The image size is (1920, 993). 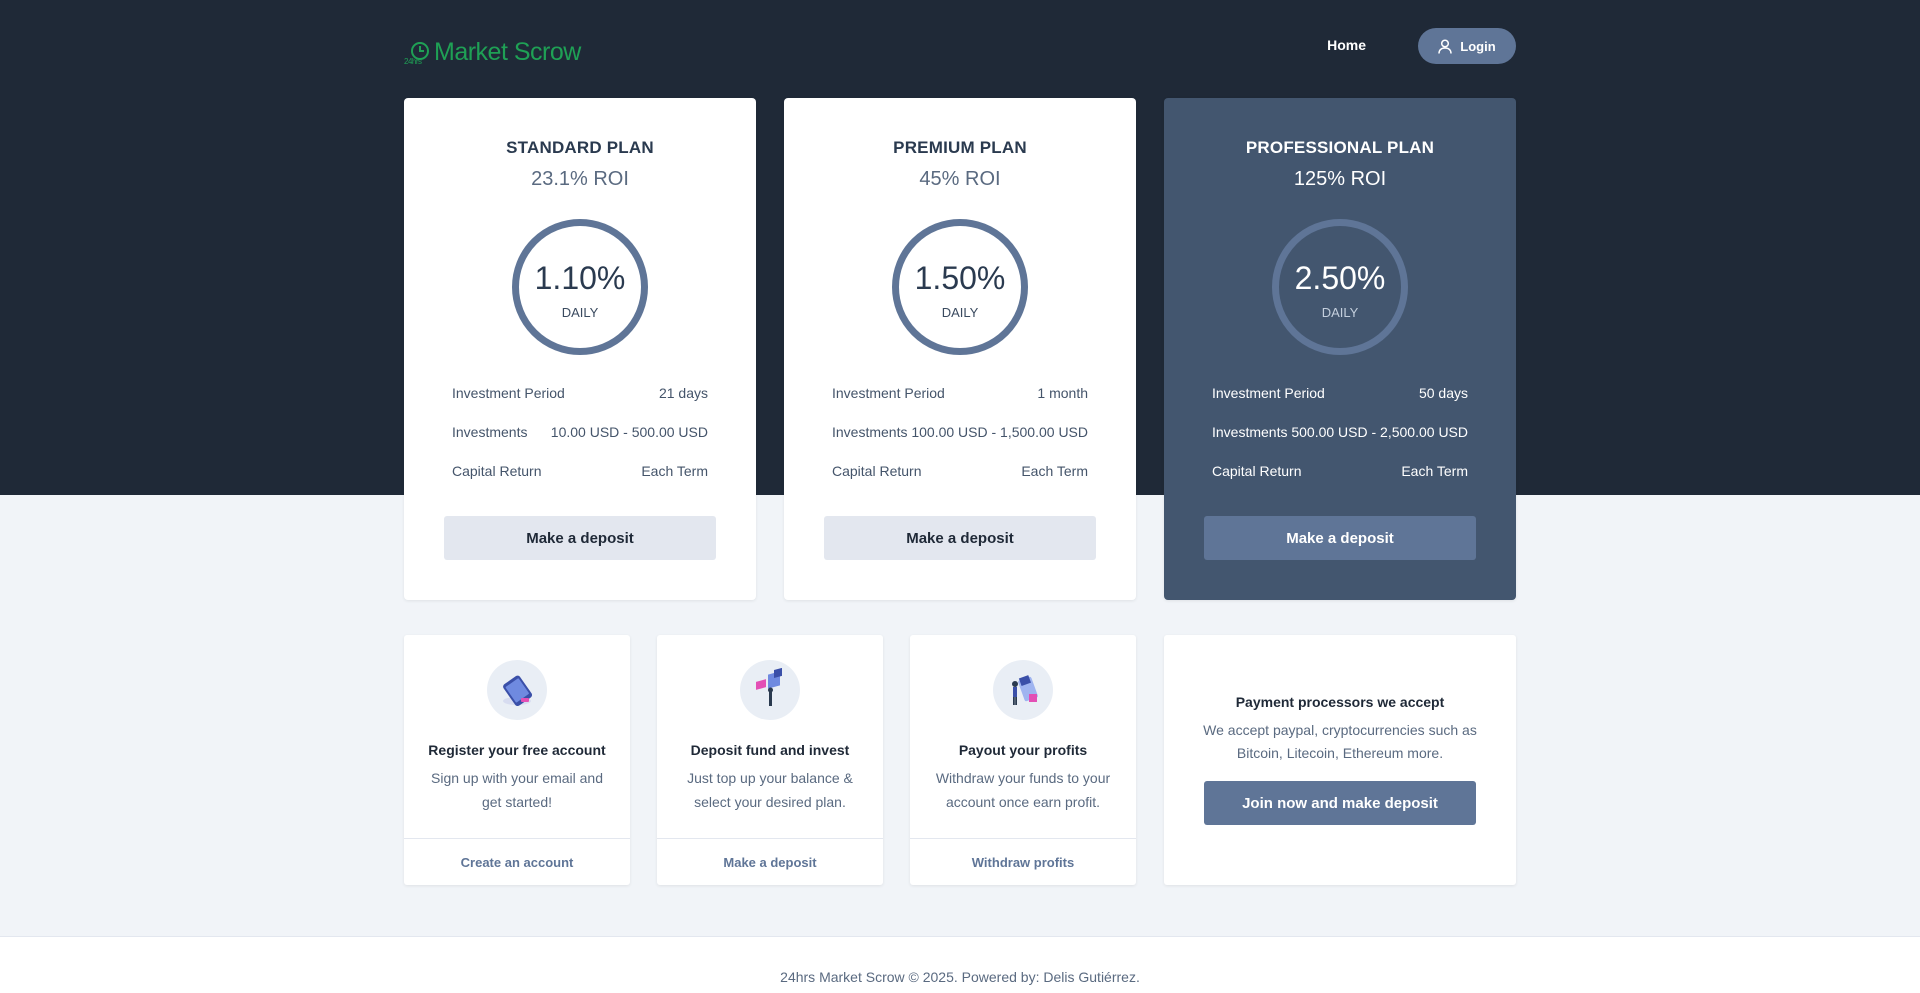 What do you see at coordinates (1340, 147) in the screenshot?
I see `plan-name: PROFESSIONAL PLAN` at bounding box center [1340, 147].